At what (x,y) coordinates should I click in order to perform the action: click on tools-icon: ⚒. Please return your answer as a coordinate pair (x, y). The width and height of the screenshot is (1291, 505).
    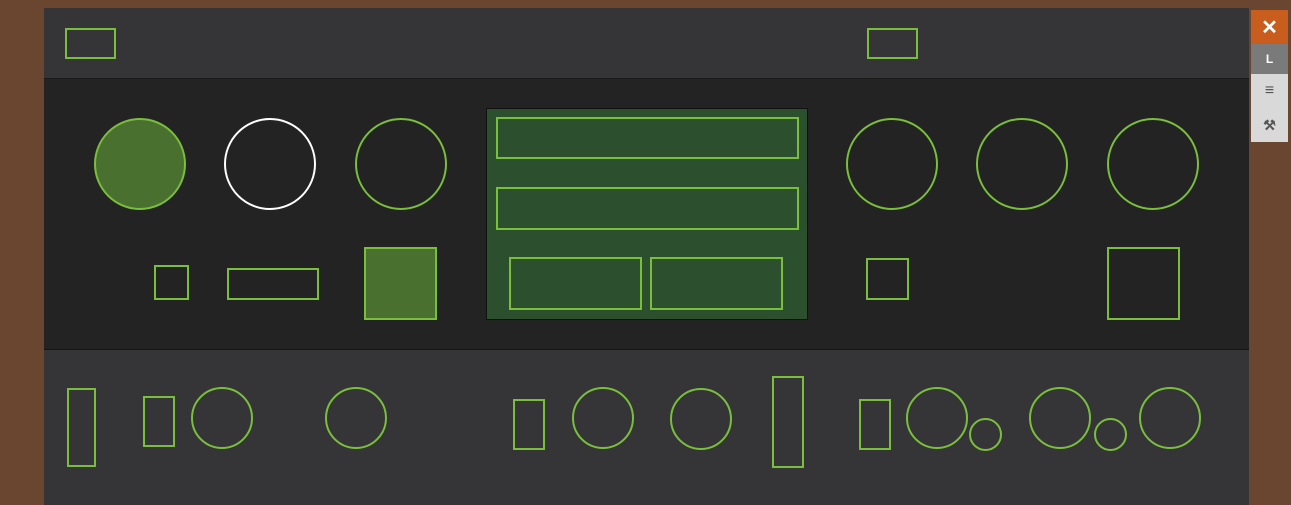
    Looking at the image, I should click on (1269, 124).